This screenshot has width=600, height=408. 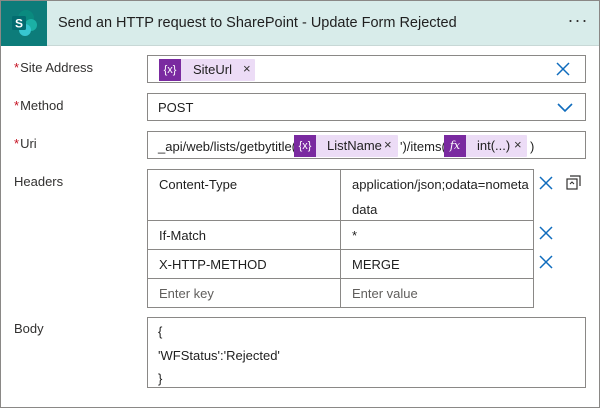 I want to click on header-key-input: Enter key, so click(x=244, y=293).